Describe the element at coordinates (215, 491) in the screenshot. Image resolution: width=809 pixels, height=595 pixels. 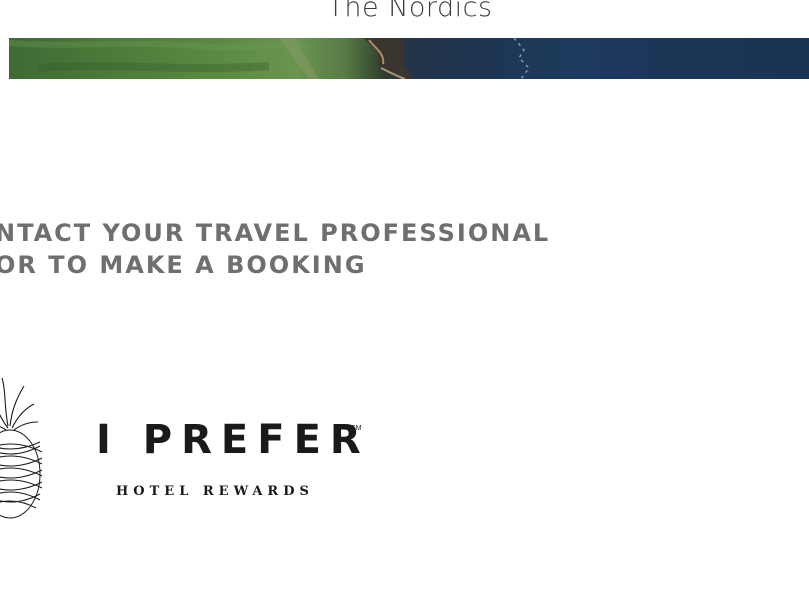
I see `brand-tagline: HOTEL REWARDS` at that location.